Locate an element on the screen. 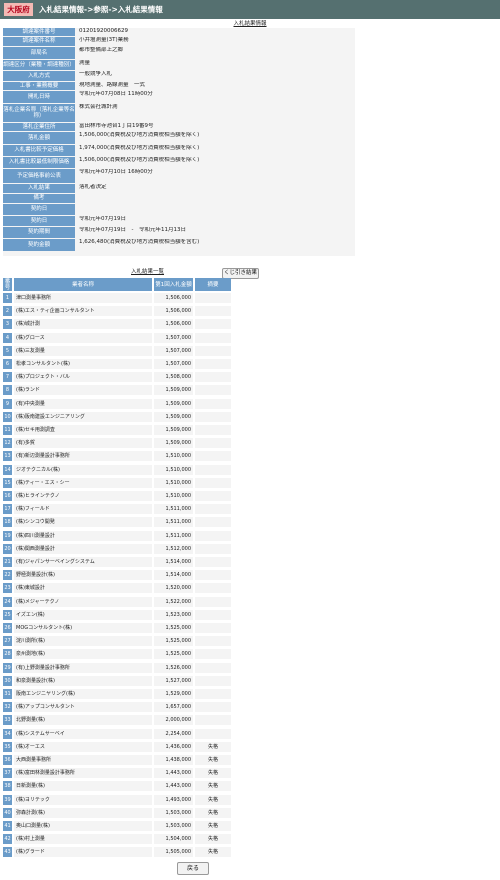  bidder-name: (株)四川測量設計 is located at coordinates (83, 535).